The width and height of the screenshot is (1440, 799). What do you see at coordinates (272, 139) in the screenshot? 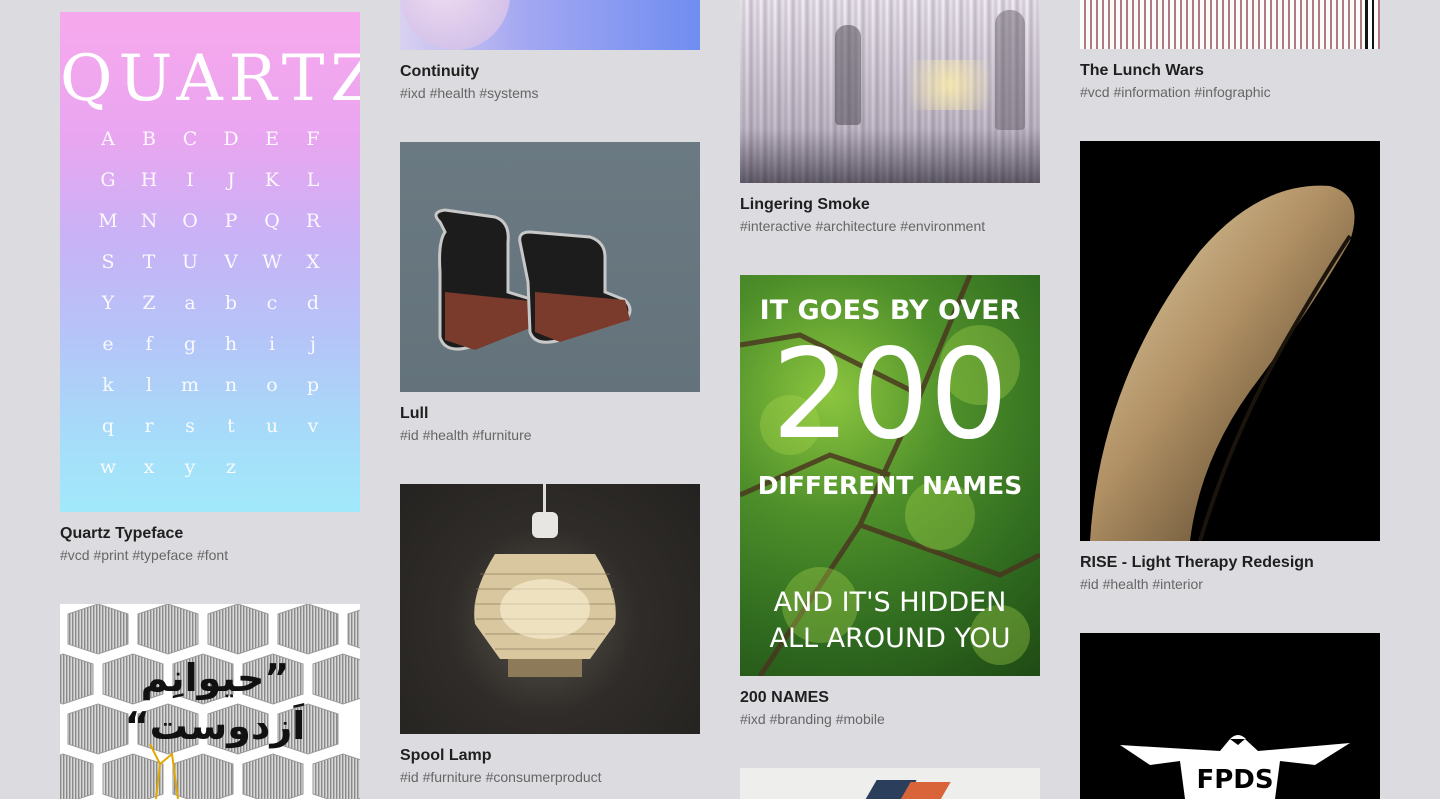
I see `quartz-glyph: E` at bounding box center [272, 139].